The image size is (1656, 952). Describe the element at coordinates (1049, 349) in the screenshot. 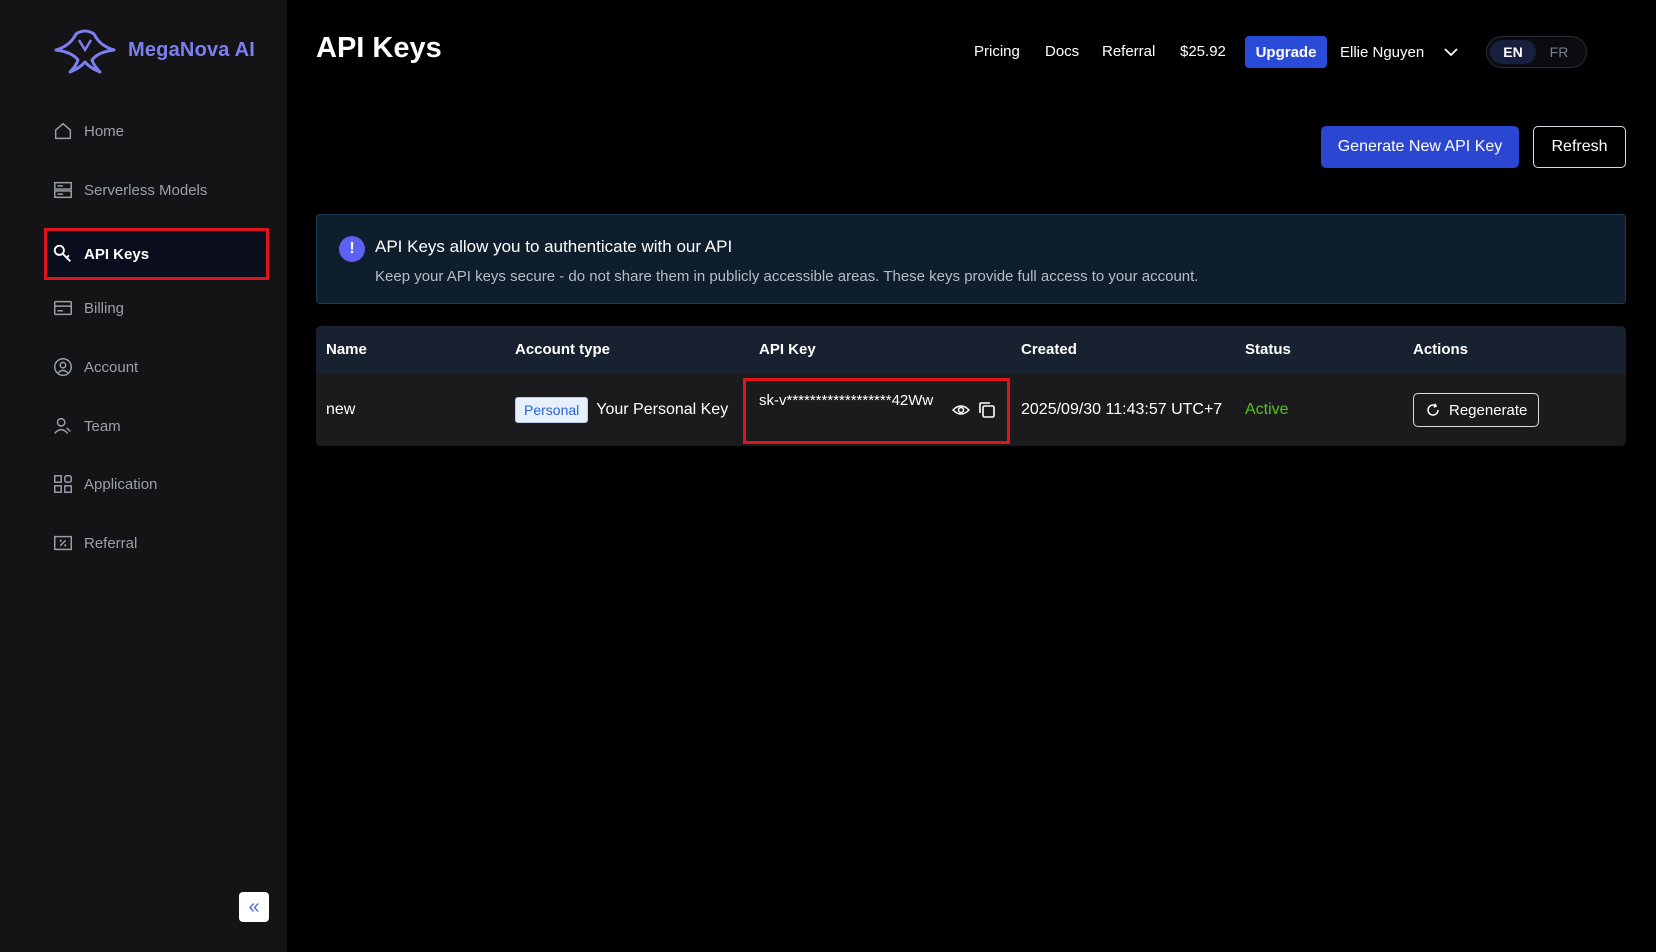

I see `column-header-created: Created` at that location.